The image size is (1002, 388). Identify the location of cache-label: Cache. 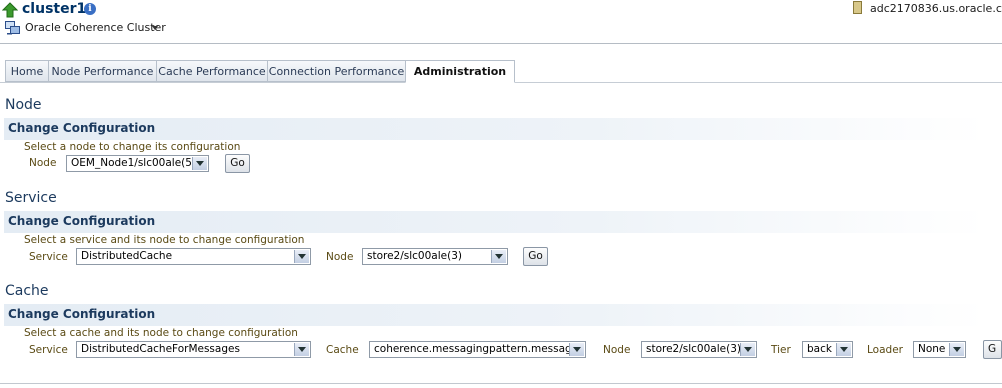
(342, 350).